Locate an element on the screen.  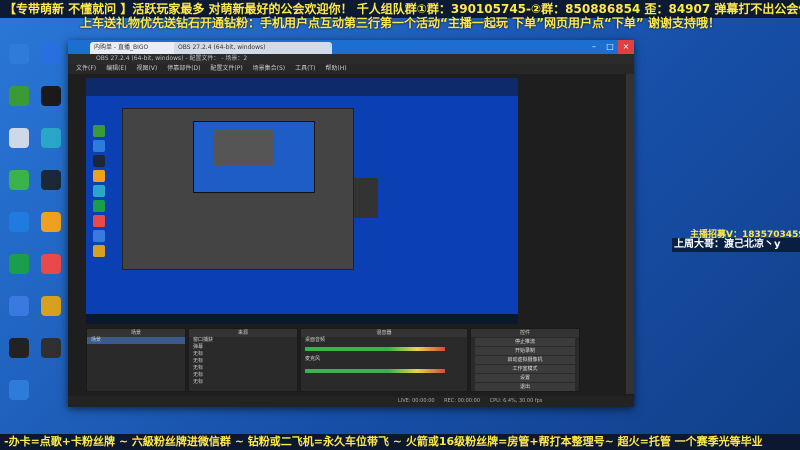
cpu-usage: CPU: 6.4%, 30.00 fps is located at coordinates (516, 401).